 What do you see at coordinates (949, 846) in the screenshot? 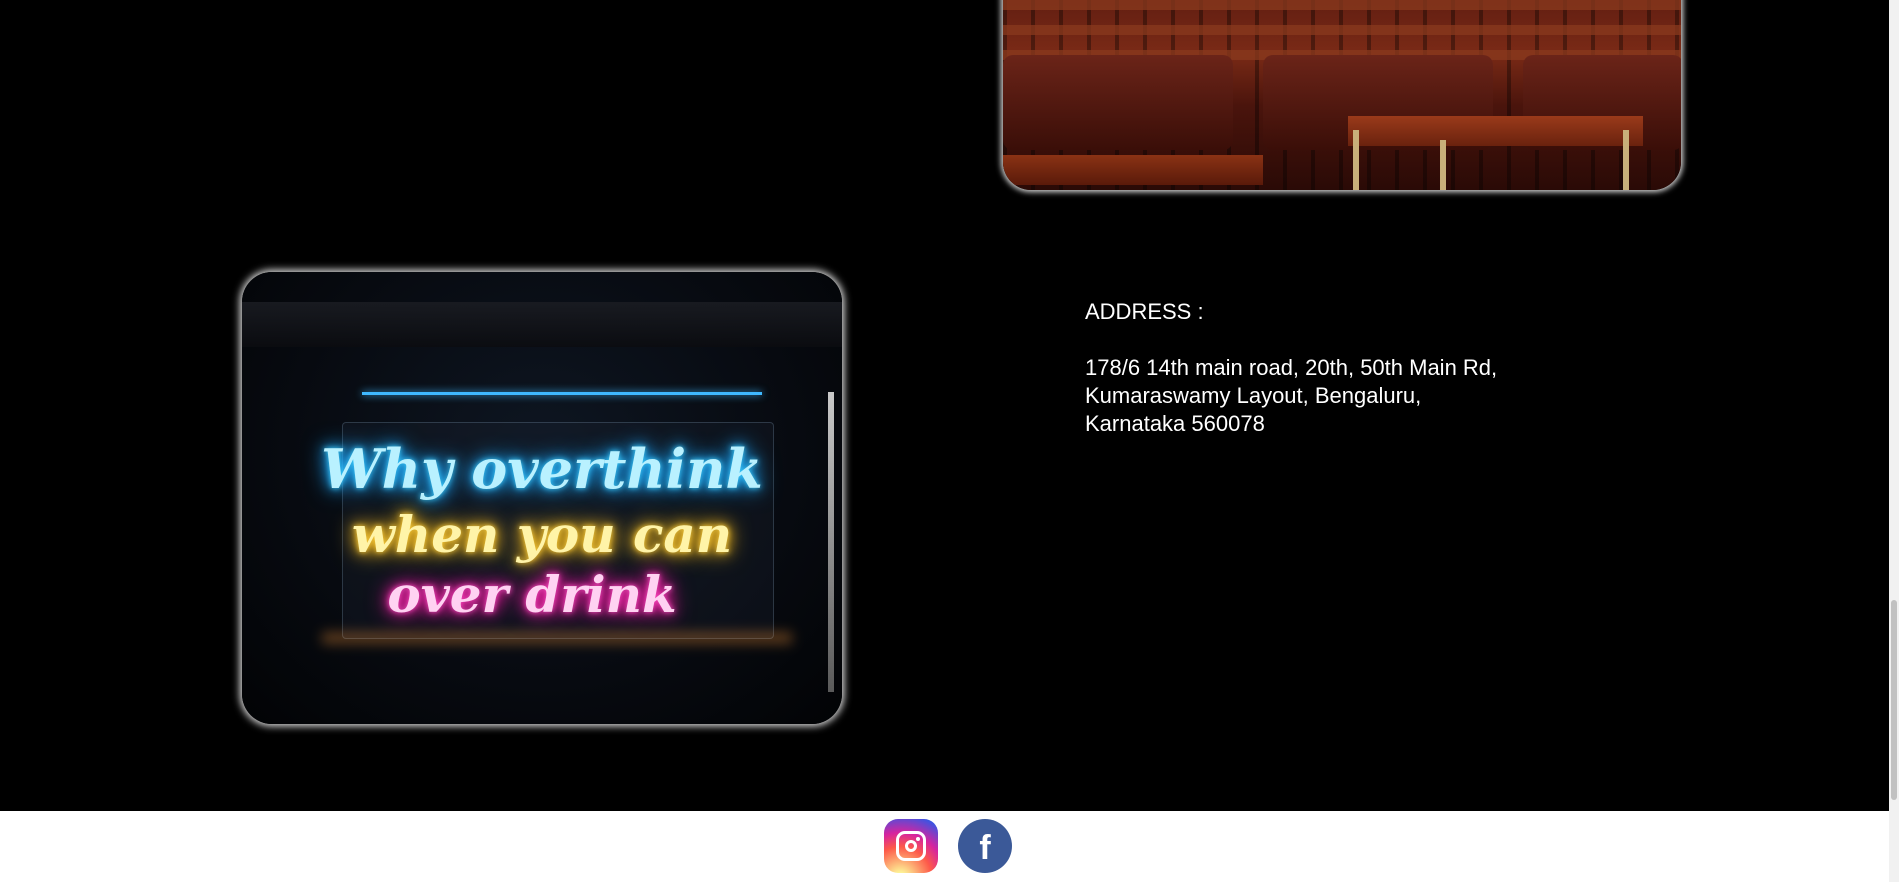
I see `footer: f` at bounding box center [949, 846].